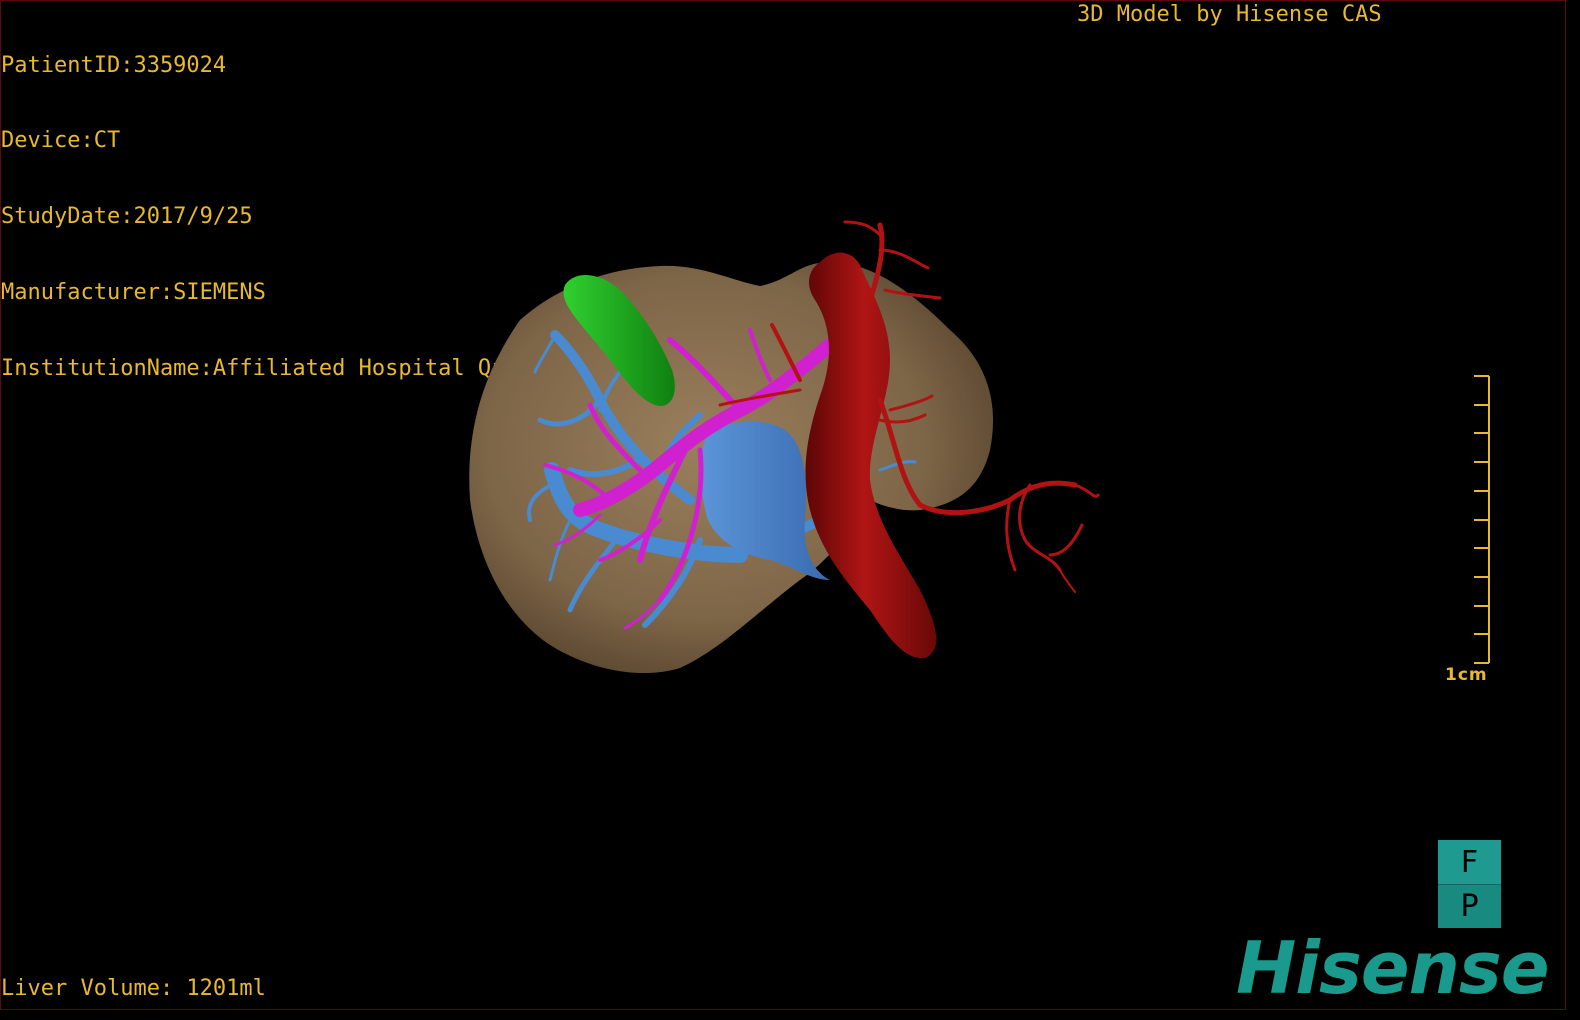 This screenshot has width=1580, height=1020. Describe the element at coordinates (1469, 906) in the screenshot. I see `orientation-bottom-label: P` at that location.